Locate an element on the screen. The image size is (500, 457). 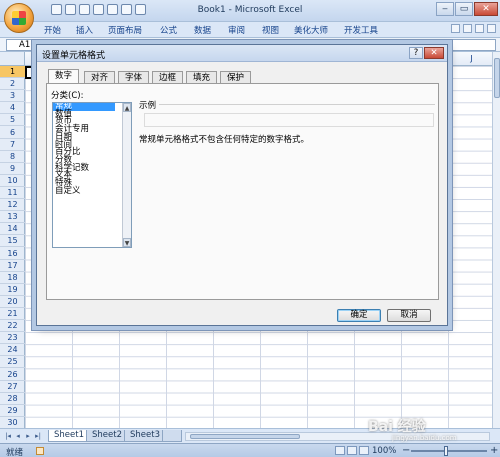
format-description: 常规单元格格式不包含任何特定的数字格式。 is located at coordinates (224, 140).